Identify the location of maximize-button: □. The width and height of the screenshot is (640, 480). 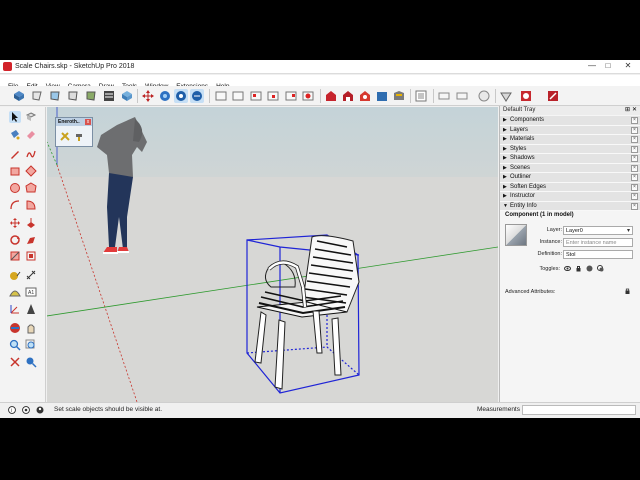
(608, 66).